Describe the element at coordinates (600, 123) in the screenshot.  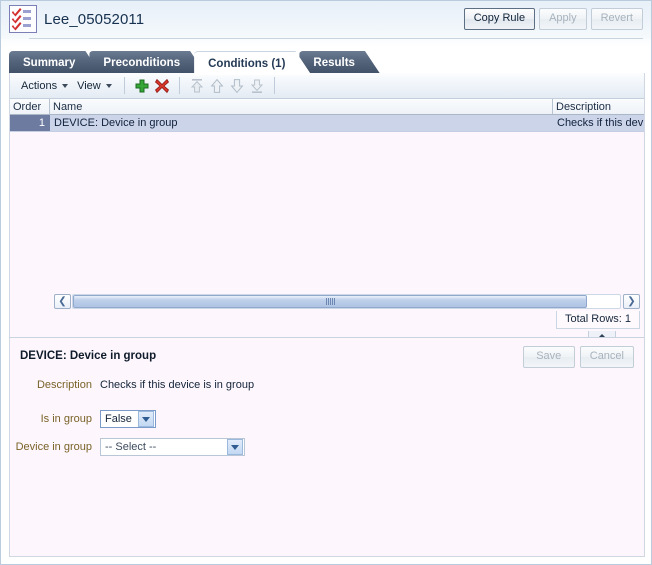
I see `cell-description: Checks if this dev` at that location.